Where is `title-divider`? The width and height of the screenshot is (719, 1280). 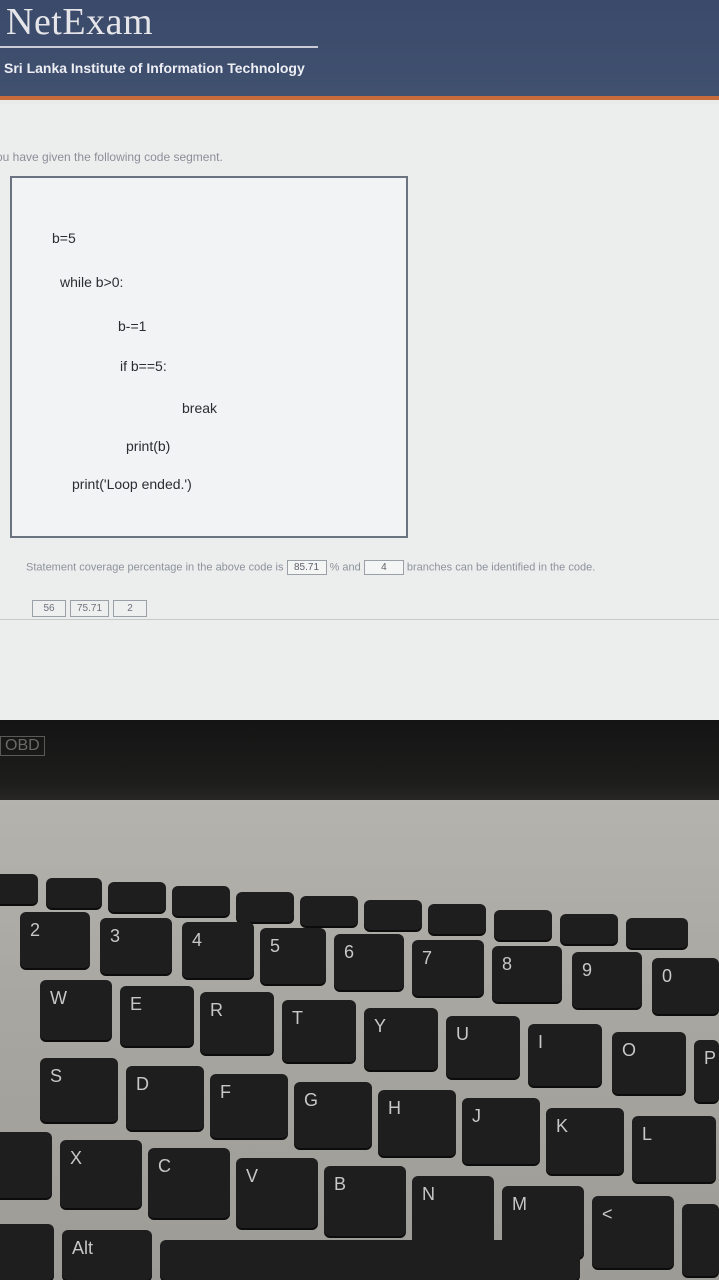 title-divider is located at coordinates (159, 47).